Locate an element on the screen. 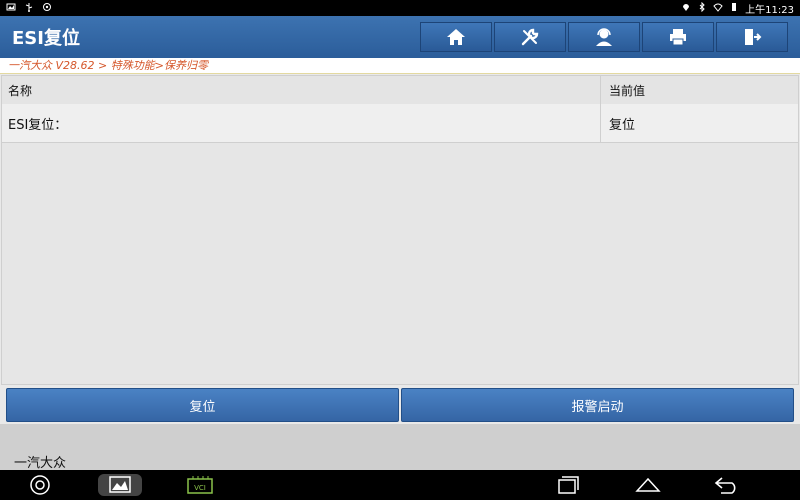 The height and width of the screenshot is (500, 800). location-icon is located at coordinates (686, 8).